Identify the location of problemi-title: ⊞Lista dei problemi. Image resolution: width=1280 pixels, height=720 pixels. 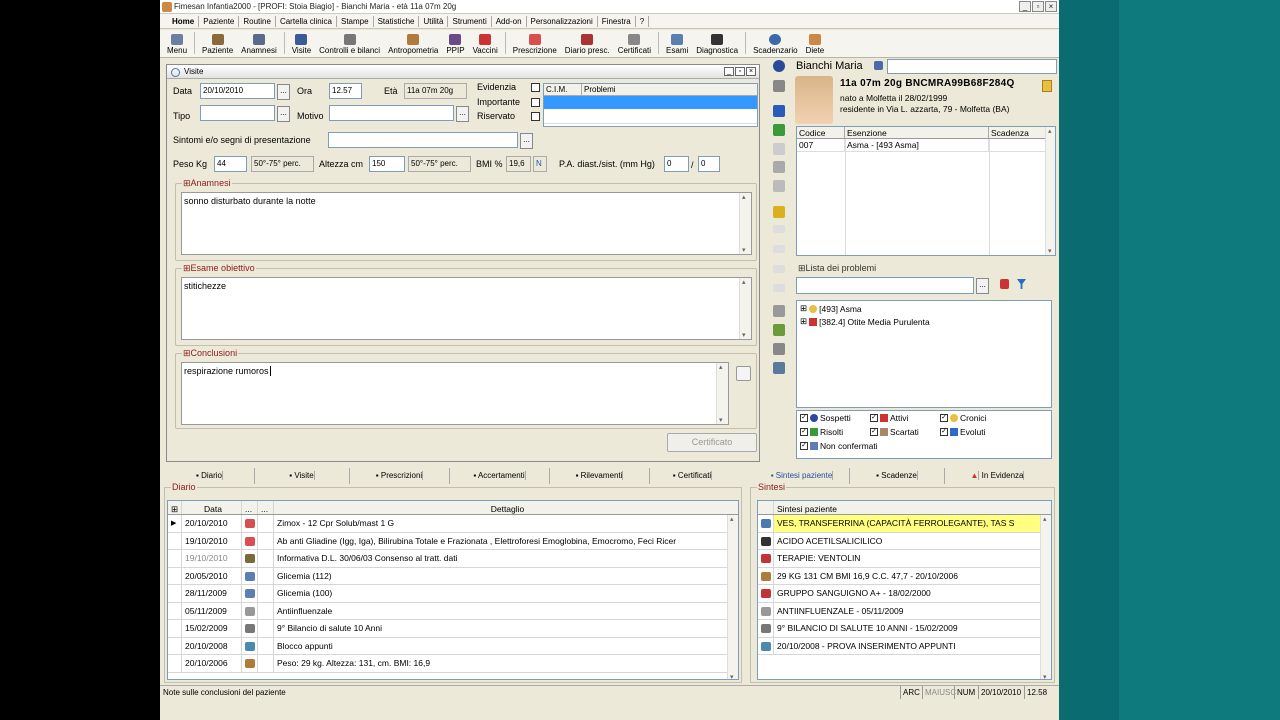
(837, 268).